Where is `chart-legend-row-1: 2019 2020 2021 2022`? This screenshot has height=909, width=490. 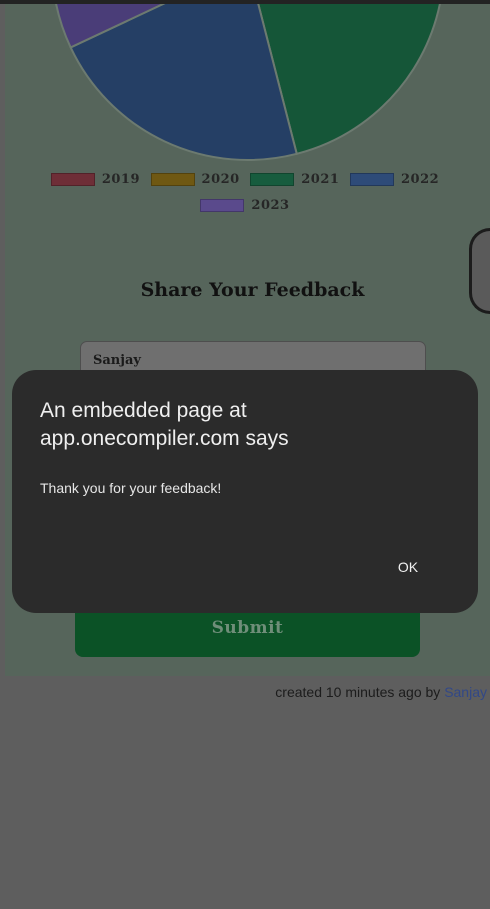
chart-legend-row-1: 2019 2020 2021 2022 is located at coordinates (245, 179).